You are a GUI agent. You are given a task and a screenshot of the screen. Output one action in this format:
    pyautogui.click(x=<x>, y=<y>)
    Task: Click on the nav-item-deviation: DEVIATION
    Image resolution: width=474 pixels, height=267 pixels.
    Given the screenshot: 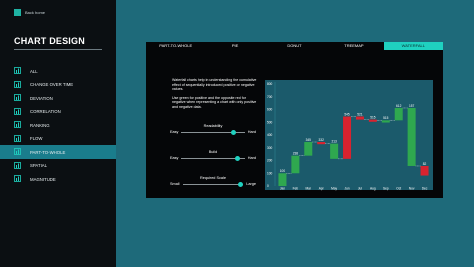 What is the action you would take?
    pyautogui.click(x=58, y=98)
    